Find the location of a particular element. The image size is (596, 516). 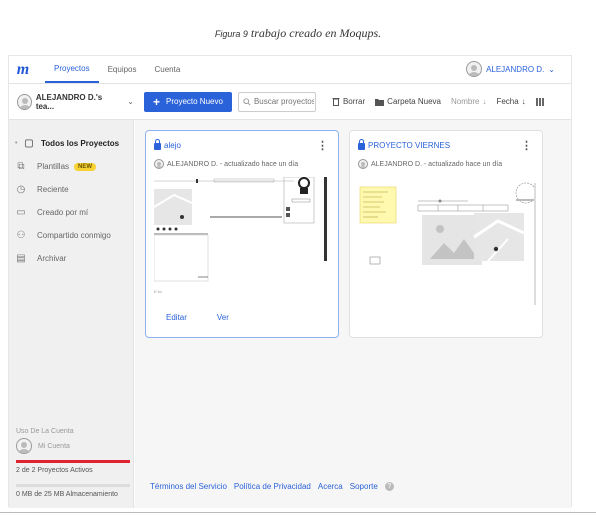

sidebar-item-archivar: ▤ Archivar is located at coordinates (71, 258).